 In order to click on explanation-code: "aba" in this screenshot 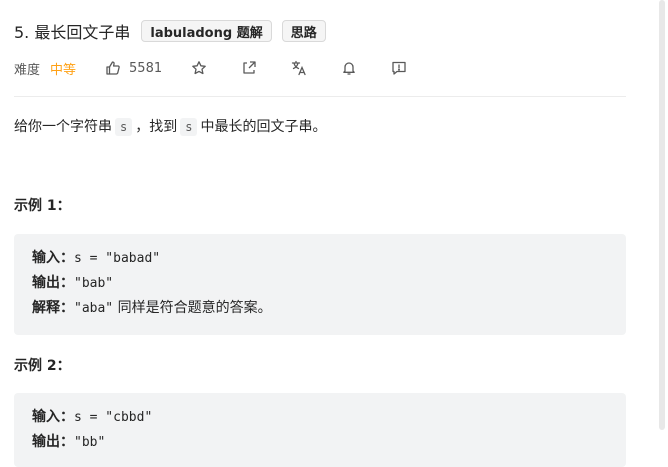, I will do `click(94, 308)`.